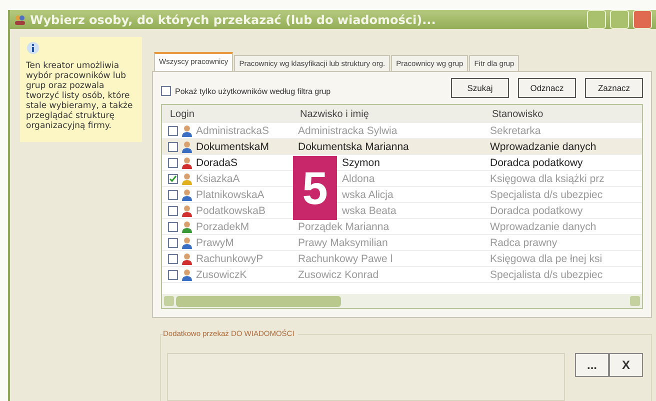 This screenshot has height=401, width=656. I want to click on table-cell-text: wska Alicja, so click(367, 194).